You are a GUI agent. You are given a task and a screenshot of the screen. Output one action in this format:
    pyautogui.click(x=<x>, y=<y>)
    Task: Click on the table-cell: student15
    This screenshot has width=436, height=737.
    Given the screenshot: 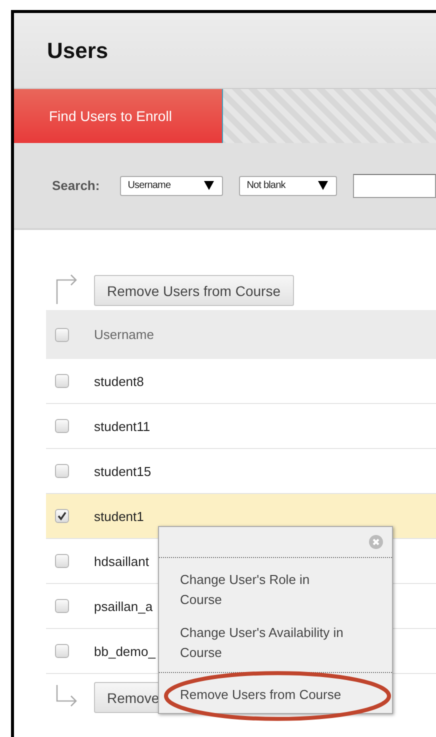 What is the action you would take?
    pyautogui.click(x=123, y=471)
    